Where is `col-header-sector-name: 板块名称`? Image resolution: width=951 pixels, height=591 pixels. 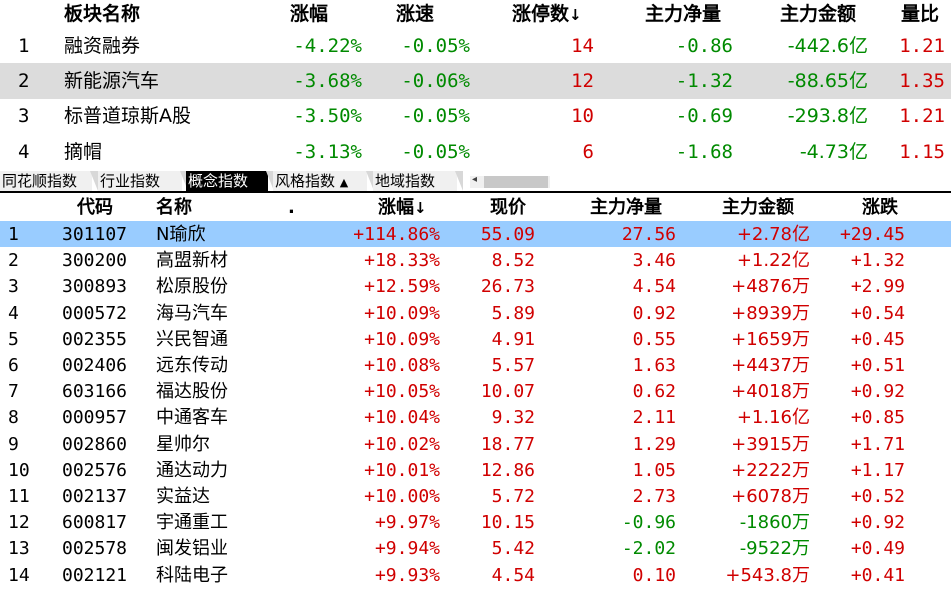
col-header-sector-name: 板块名称 is located at coordinates (102, 14).